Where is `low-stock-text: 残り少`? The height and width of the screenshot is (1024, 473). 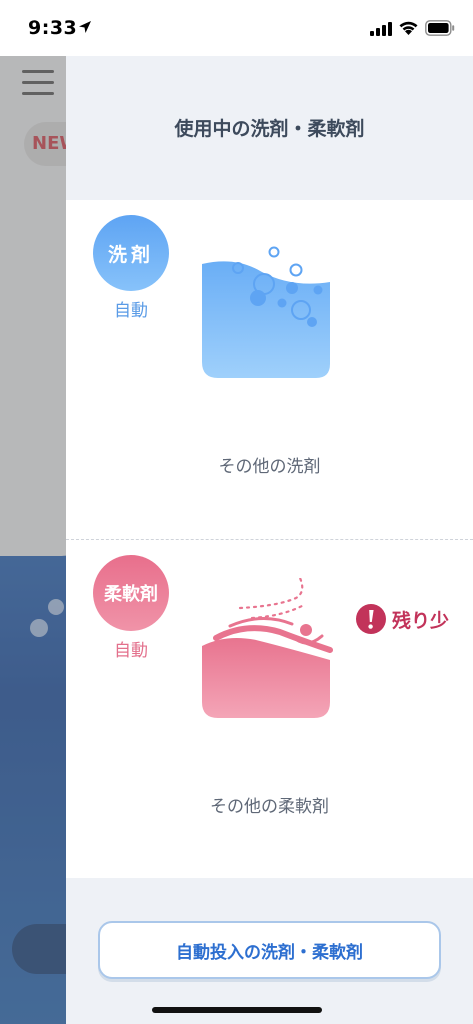
low-stock-text: 残り少 is located at coordinates (421, 620).